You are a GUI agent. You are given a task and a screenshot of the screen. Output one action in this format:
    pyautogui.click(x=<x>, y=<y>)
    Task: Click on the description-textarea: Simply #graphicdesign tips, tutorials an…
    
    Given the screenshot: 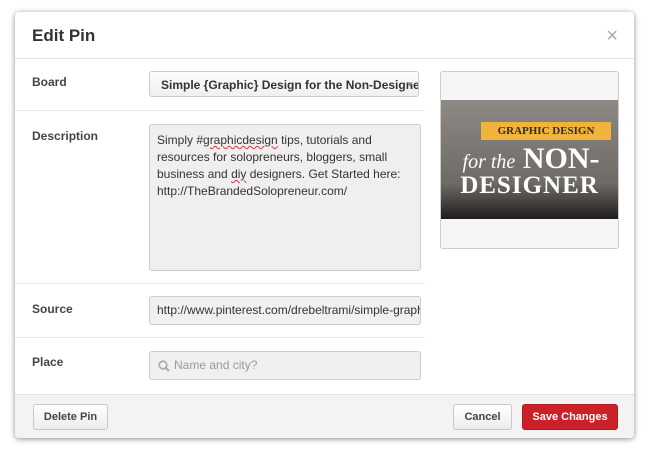 What is the action you would take?
    pyautogui.click(x=285, y=197)
    